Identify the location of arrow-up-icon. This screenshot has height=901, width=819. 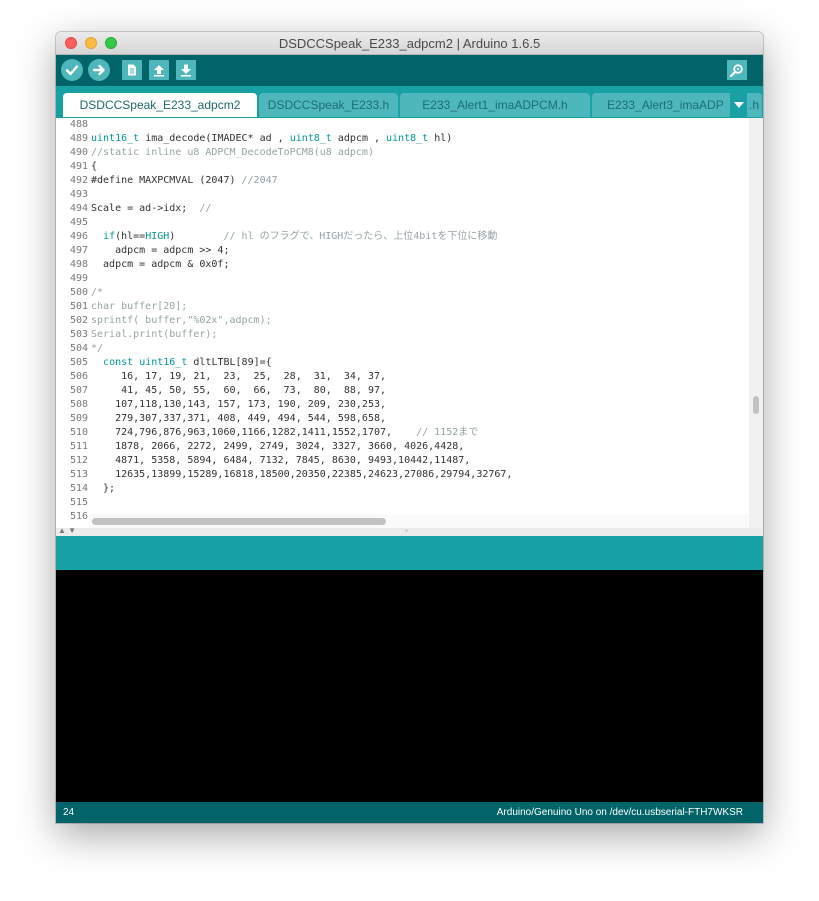
(159, 71).